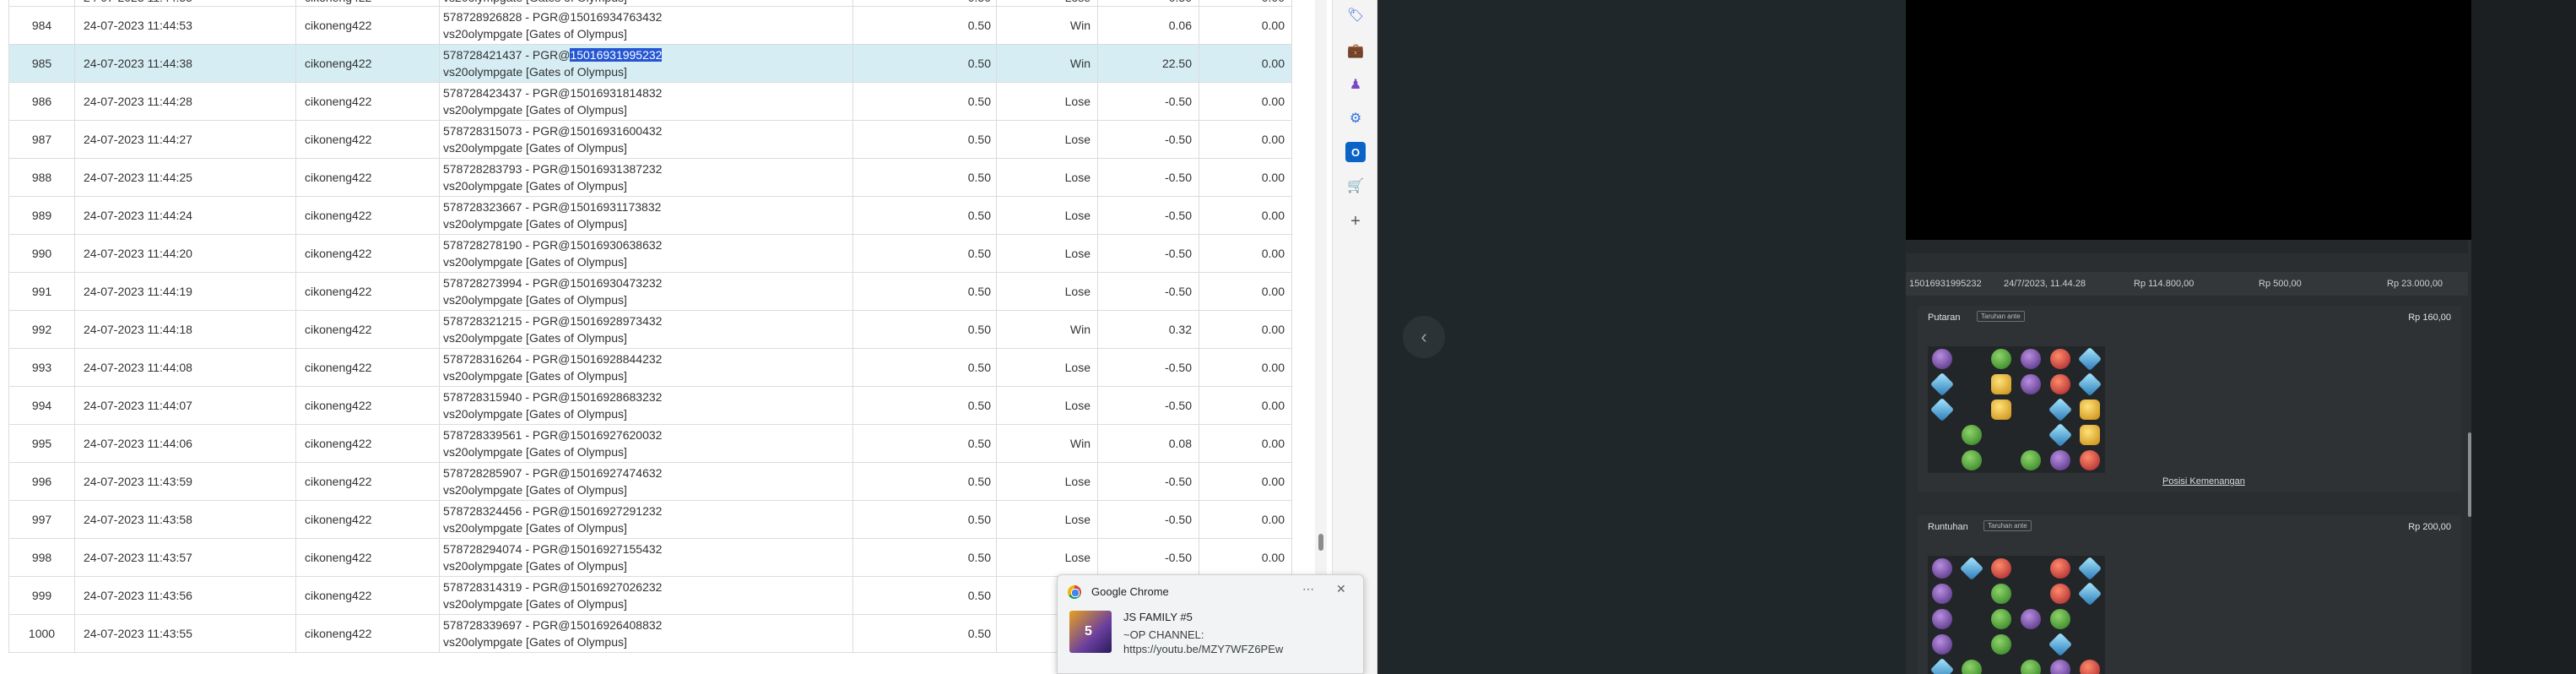  Describe the element at coordinates (1047, 443) in the screenshot. I see `row-result: Win` at that location.